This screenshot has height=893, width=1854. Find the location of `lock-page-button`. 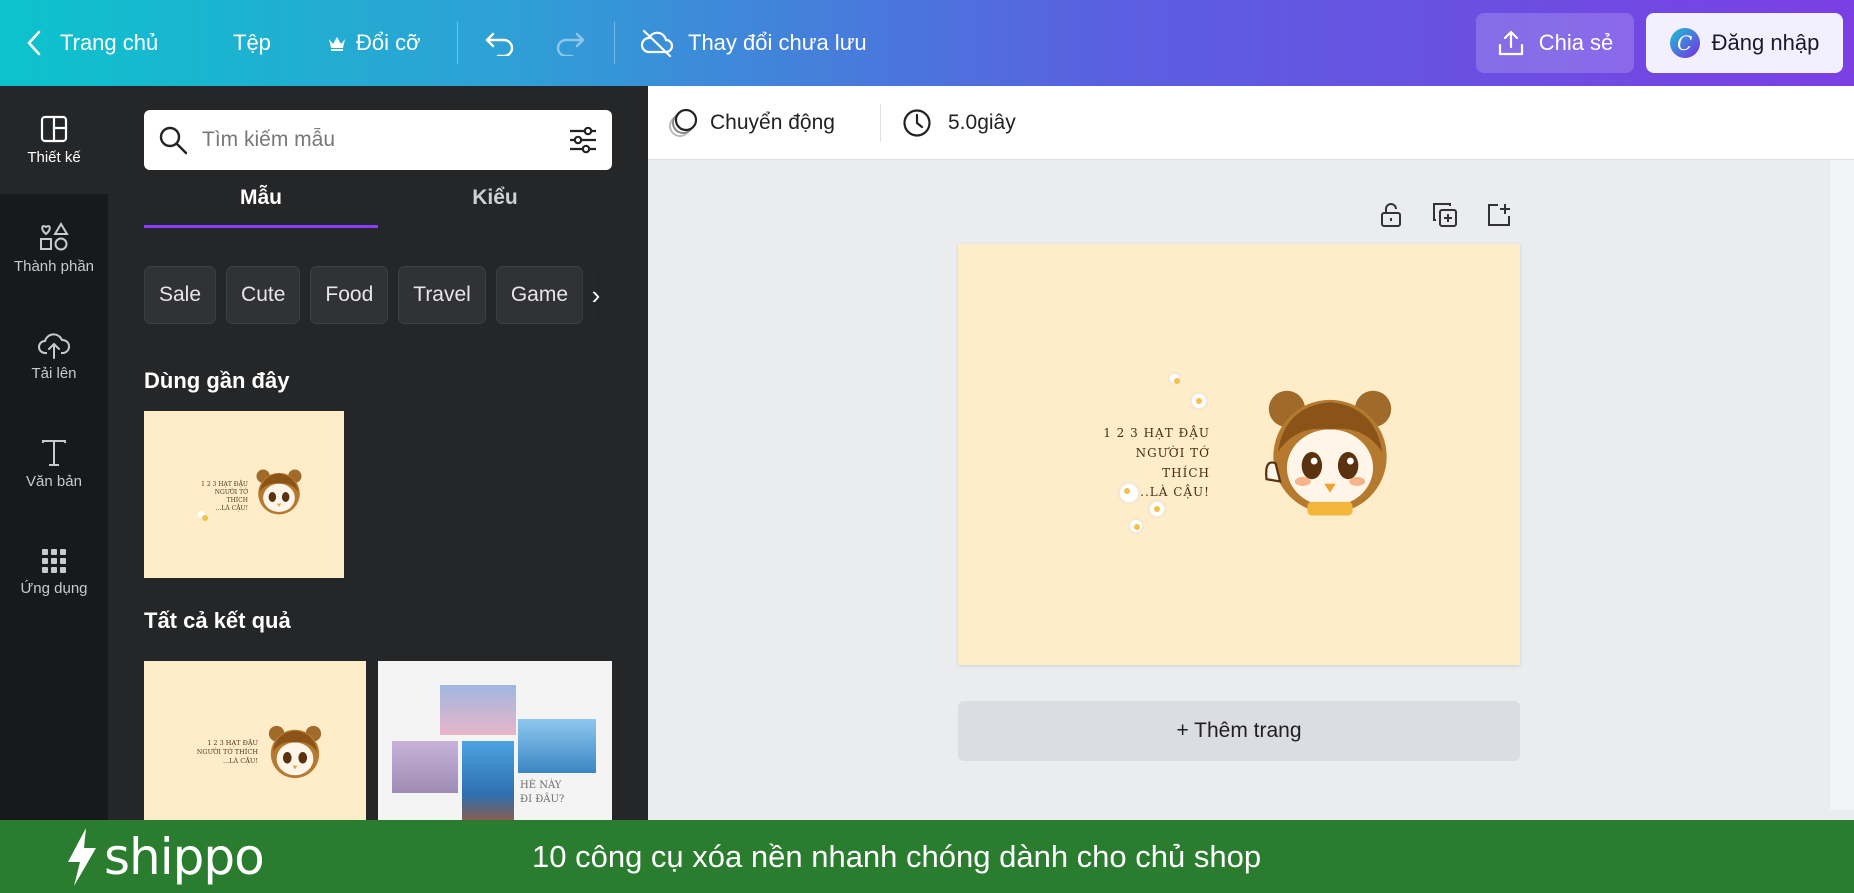

lock-page-button is located at coordinates (1391, 215).